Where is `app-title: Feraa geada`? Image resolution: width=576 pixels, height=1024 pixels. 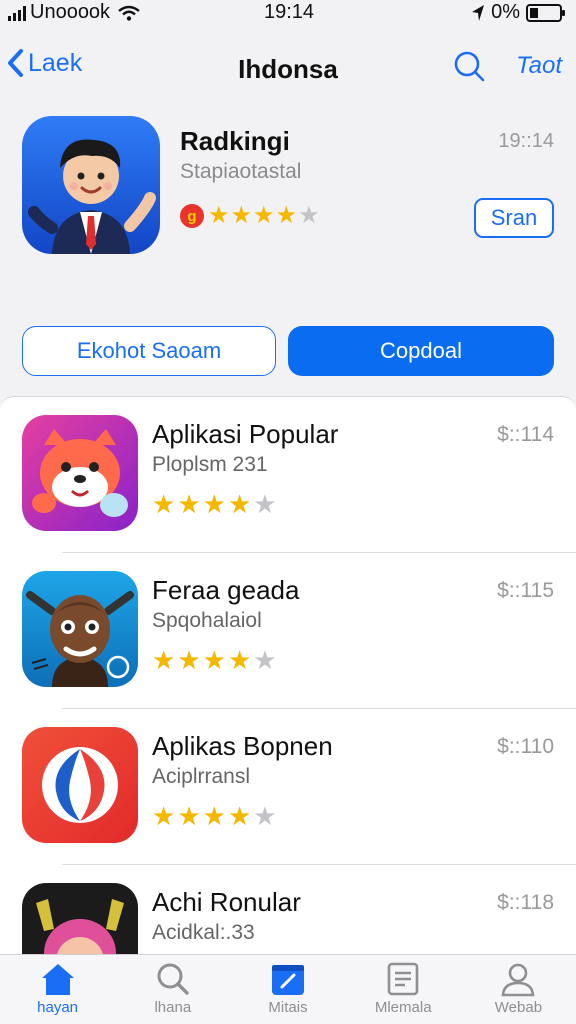 app-title: Feraa geada is located at coordinates (226, 590).